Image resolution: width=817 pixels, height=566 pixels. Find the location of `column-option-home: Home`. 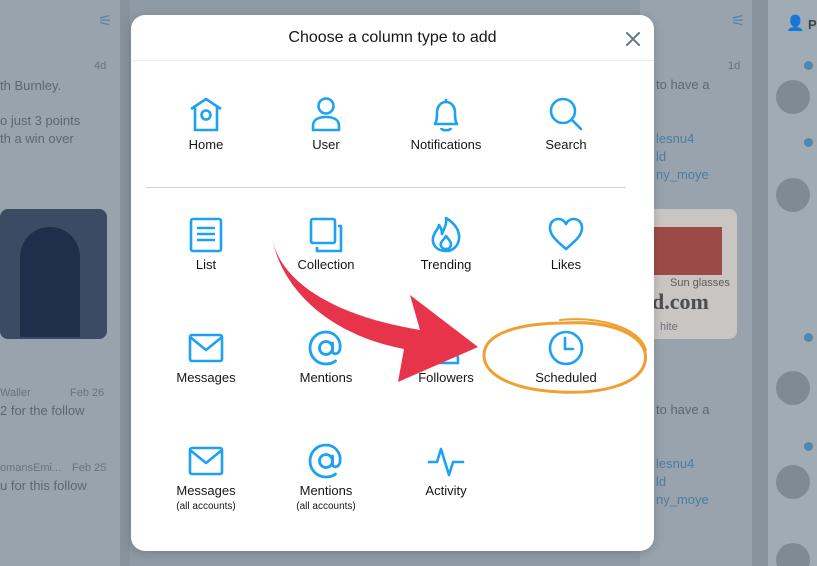

column-option-home: Home is located at coordinates (206, 123).